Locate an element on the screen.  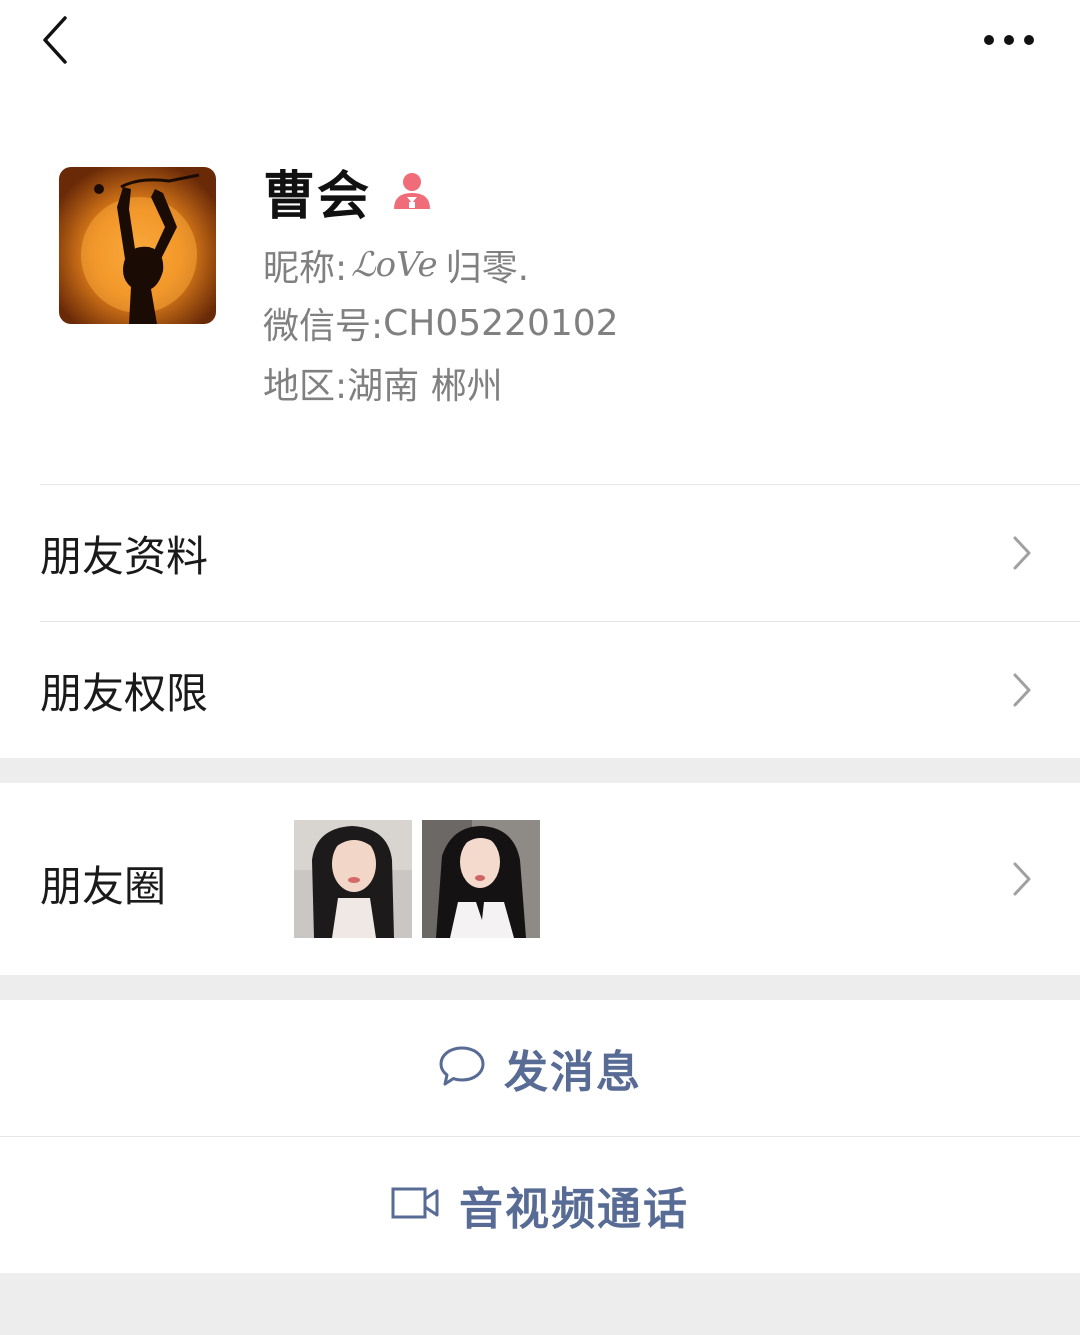
moments-row: 朋友圈 is located at coordinates (540, 879).